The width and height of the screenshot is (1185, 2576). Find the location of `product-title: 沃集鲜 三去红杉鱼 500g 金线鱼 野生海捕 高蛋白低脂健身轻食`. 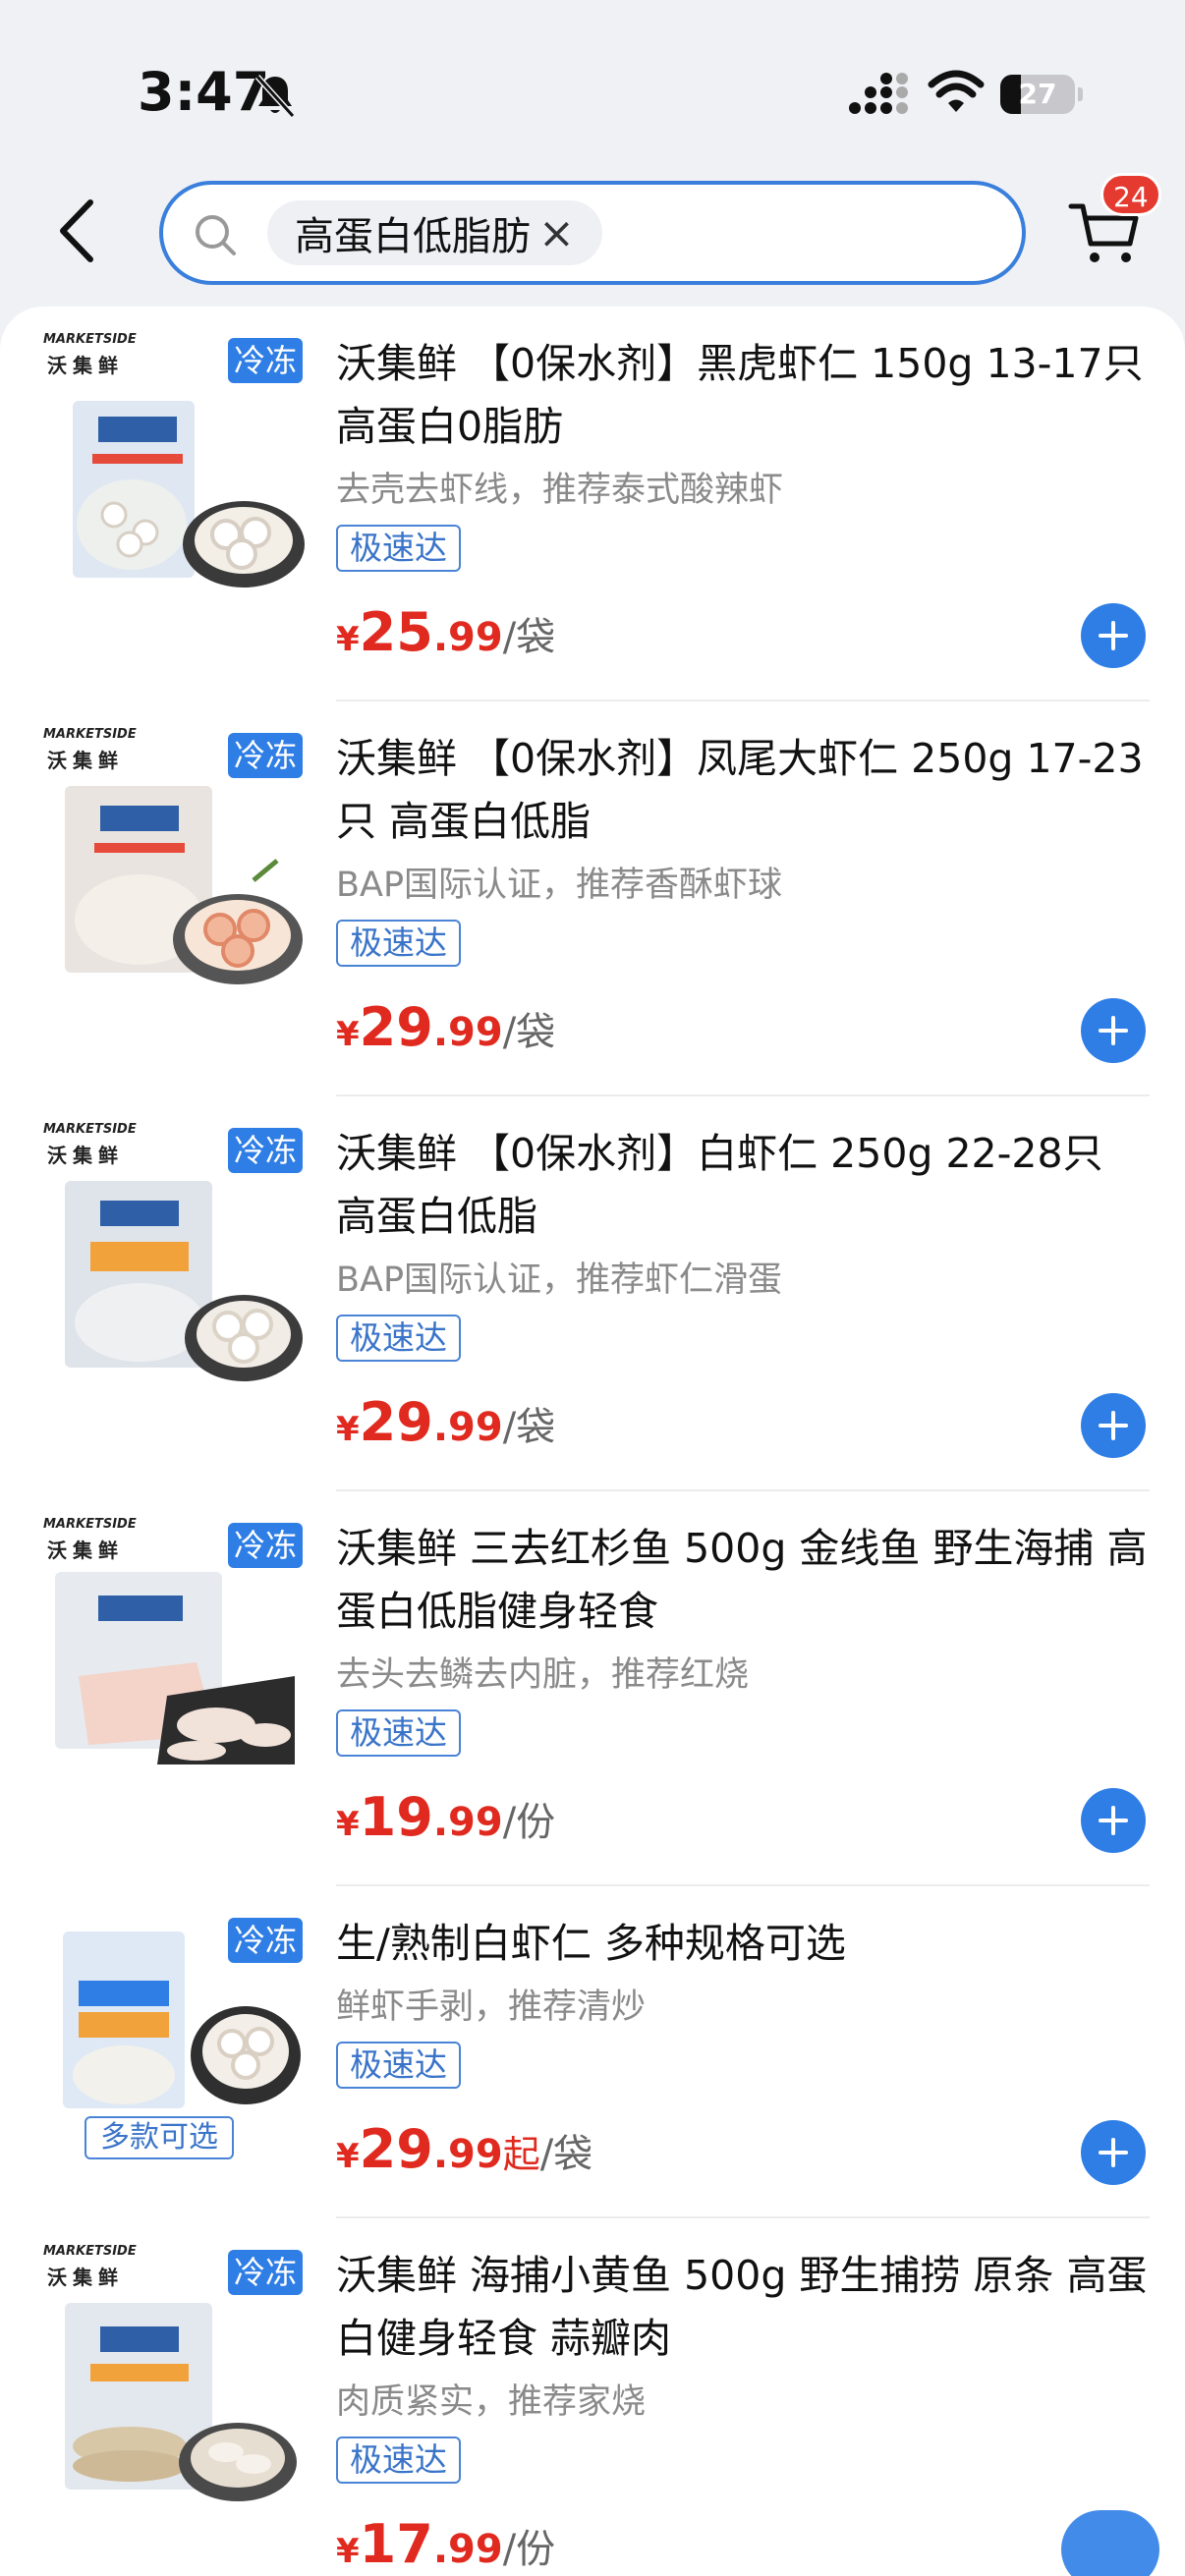

product-title: 沃集鲜 三去红杉鱼 500g 金线鱼 野生海捕 高蛋白低脂健身轻食 is located at coordinates (744, 1580).